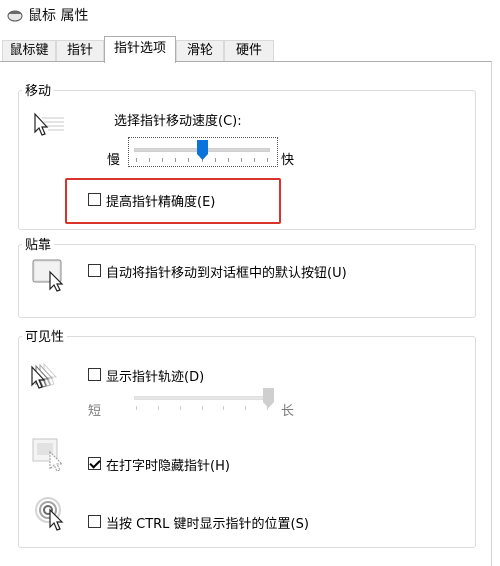 The height and width of the screenshot is (566, 500). I want to click on pointer-trails-label: 显示指针轨迹(D), so click(155, 375).